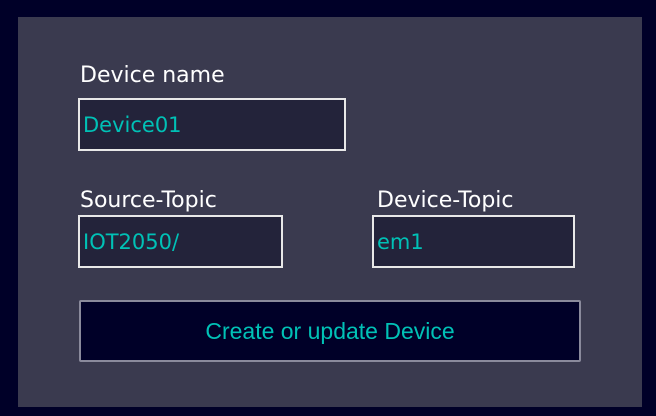 Image resolution: width=656 pixels, height=416 pixels. Describe the element at coordinates (180, 241) in the screenshot. I see `source-topic-input: IOT2050/` at that location.